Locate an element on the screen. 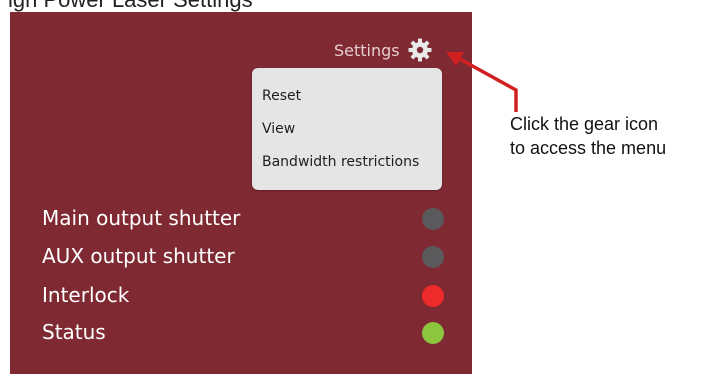 Image resolution: width=714 pixels, height=385 pixels. callout-arrow is located at coordinates (482, 82).